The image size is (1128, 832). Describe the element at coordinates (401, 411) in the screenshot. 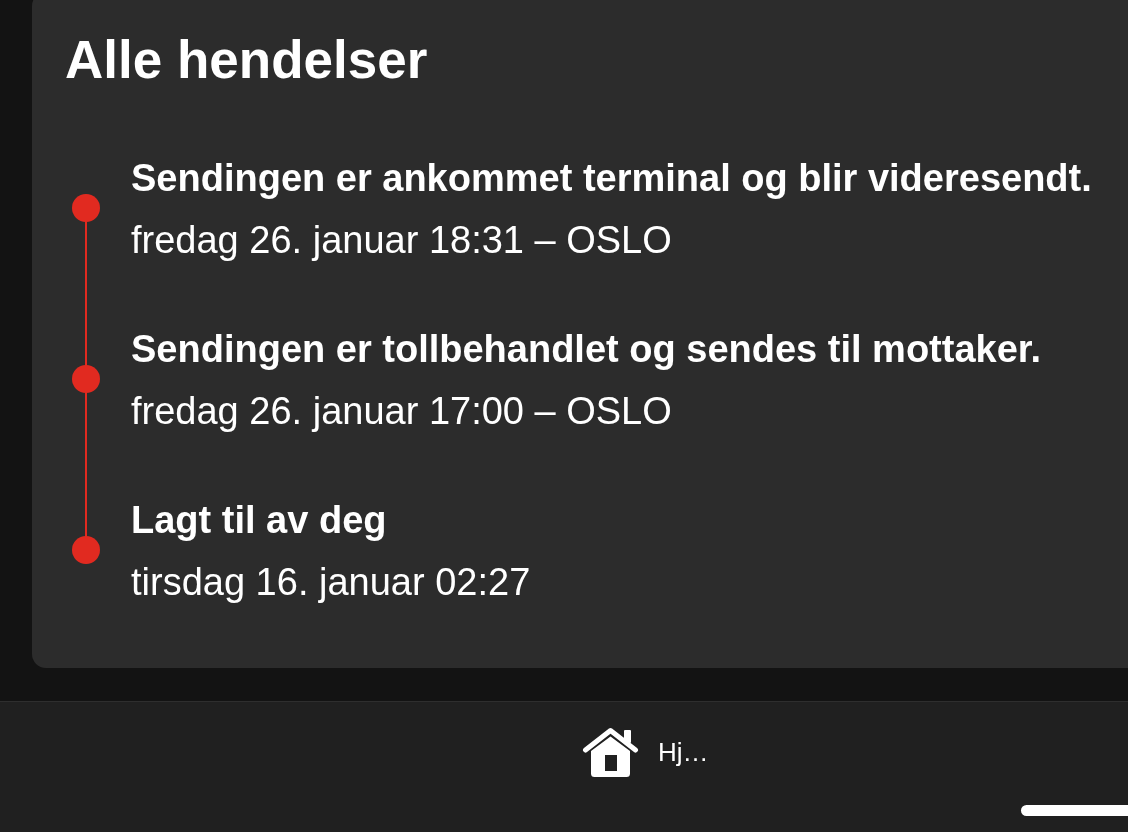

I see `event-time: fredag 26. januar 17:00 – OSLO` at that location.